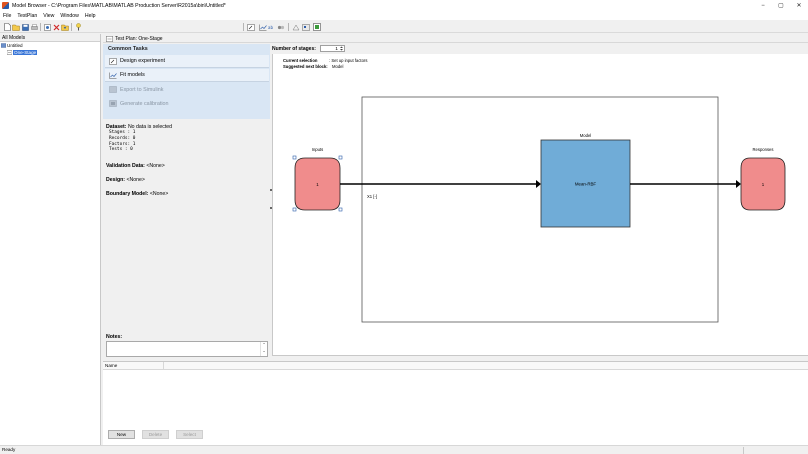 The height and width of the screenshot is (454, 808). I want to click on boundary-value: <None>, so click(159, 194).